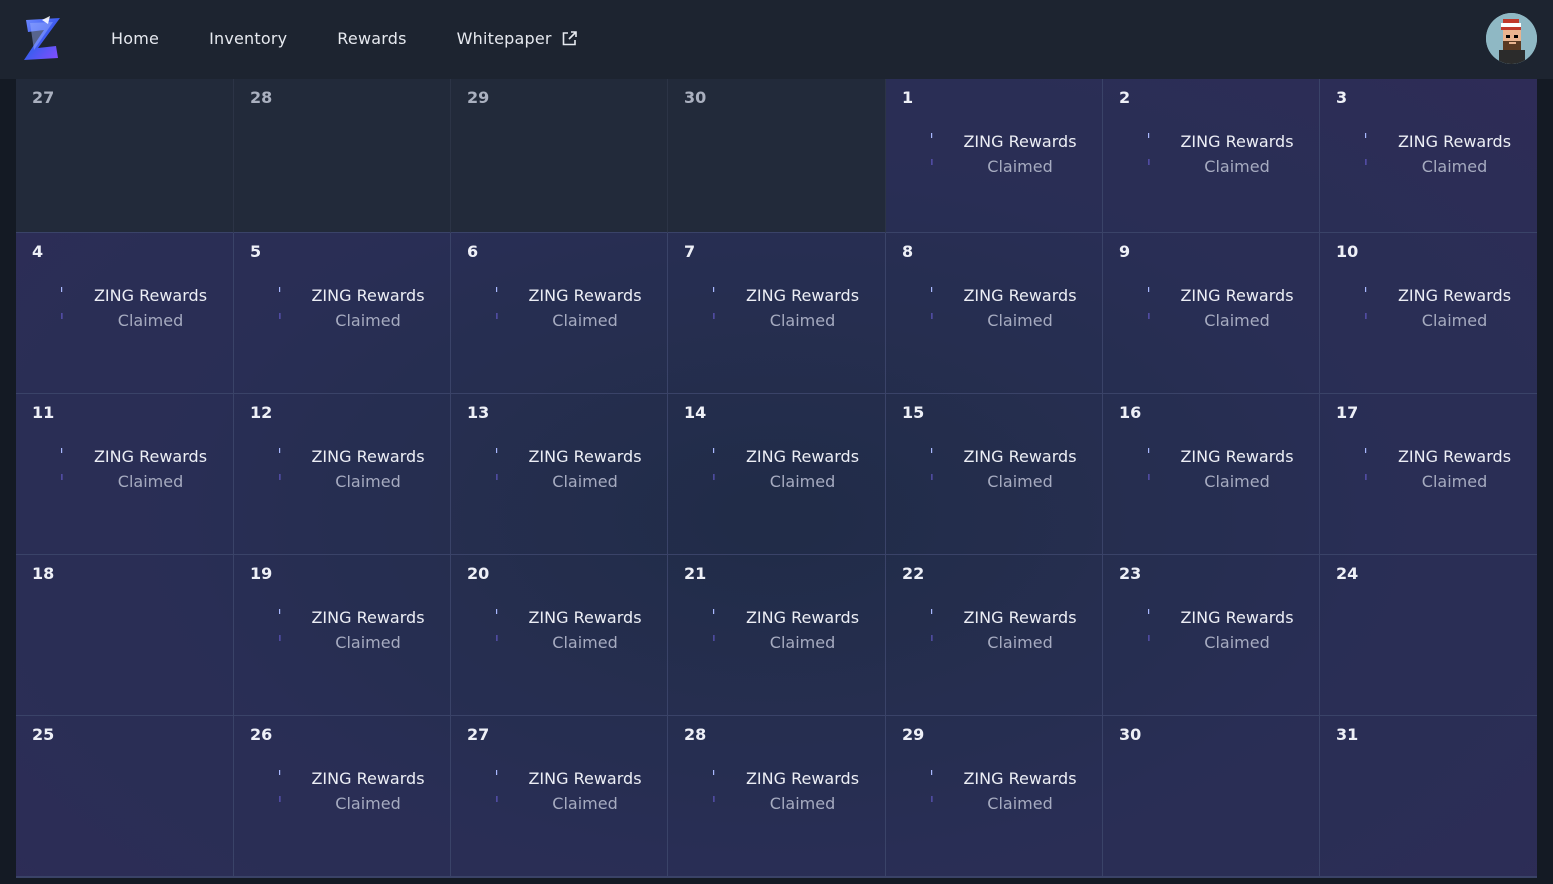 The width and height of the screenshot is (1553, 884). What do you see at coordinates (1125, 251) in the screenshot?
I see `day-number: 9` at bounding box center [1125, 251].